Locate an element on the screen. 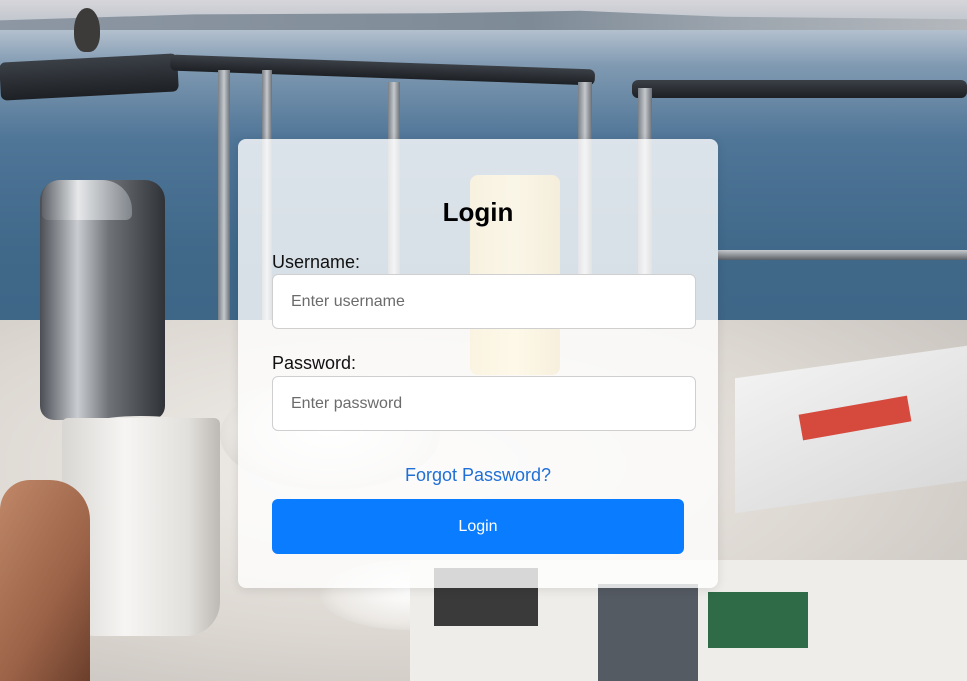 The height and width of the screenshot is (681, 967). username-input is located at coordinates (484, 301).